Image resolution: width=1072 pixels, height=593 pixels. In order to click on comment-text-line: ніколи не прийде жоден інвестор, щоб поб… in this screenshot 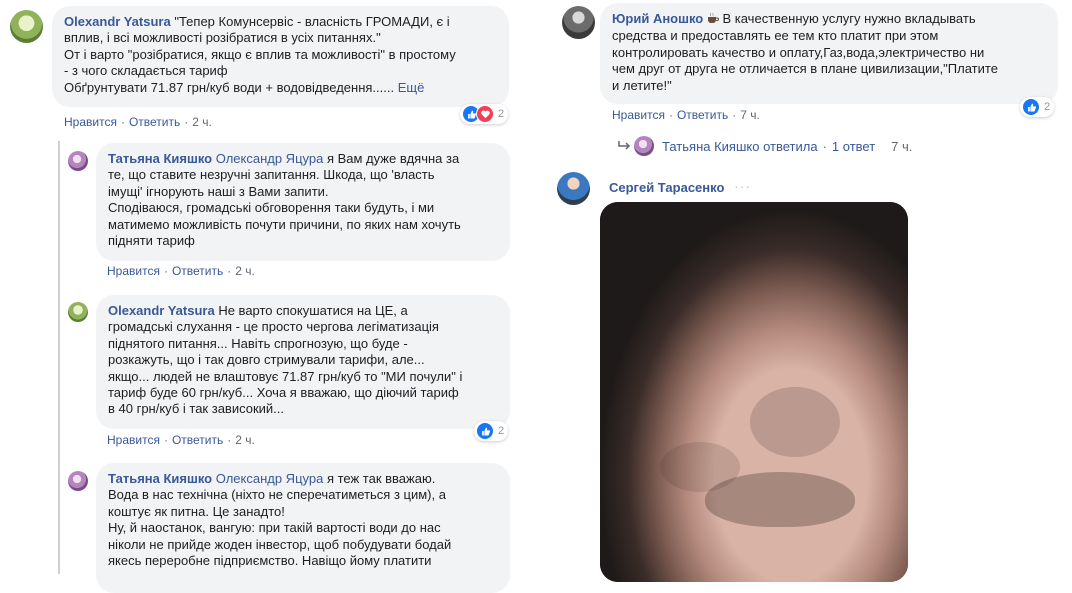, I will do `click(280, 544)`.